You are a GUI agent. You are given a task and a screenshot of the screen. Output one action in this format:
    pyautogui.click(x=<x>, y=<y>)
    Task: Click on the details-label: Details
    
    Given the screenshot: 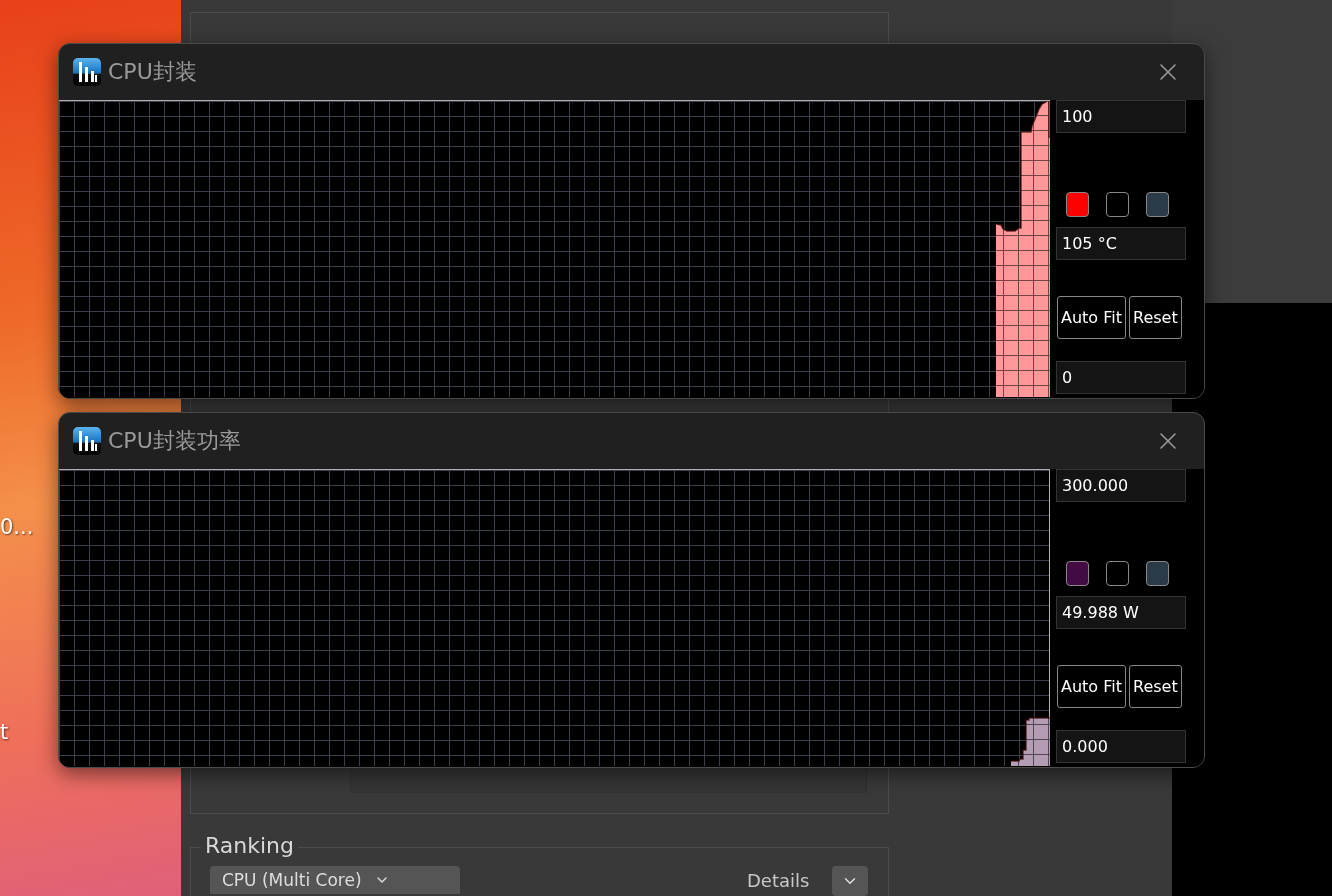 What is the action you would take?
    pyautogui.click(x=778, y=880)
    